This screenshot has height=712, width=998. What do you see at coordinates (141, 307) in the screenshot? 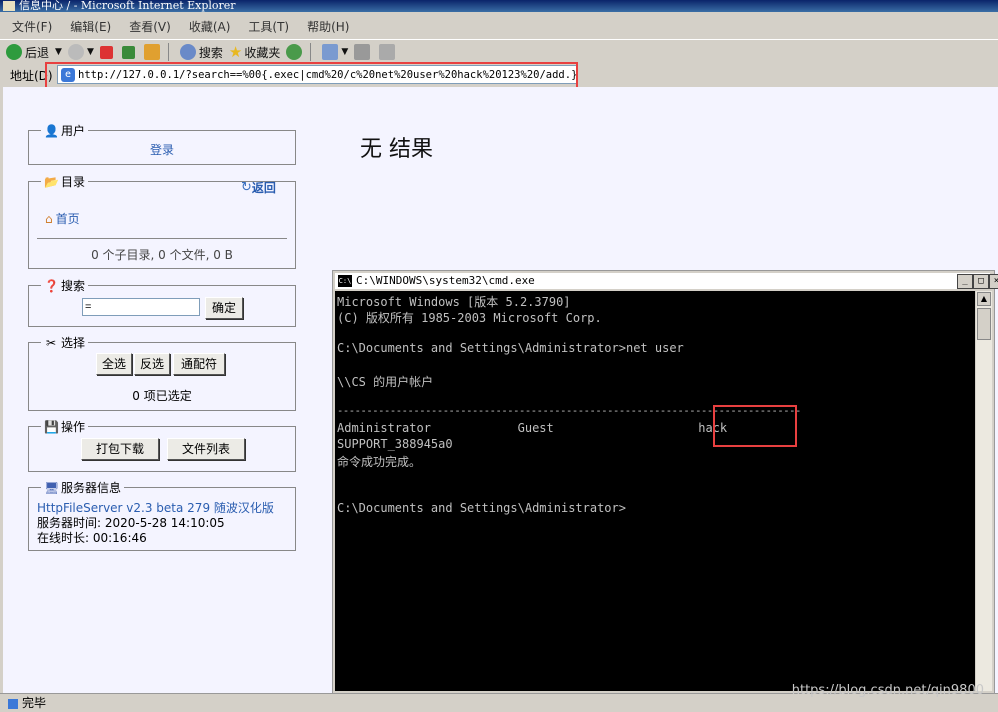
I see `search-input` at bounding box center [141, 307].